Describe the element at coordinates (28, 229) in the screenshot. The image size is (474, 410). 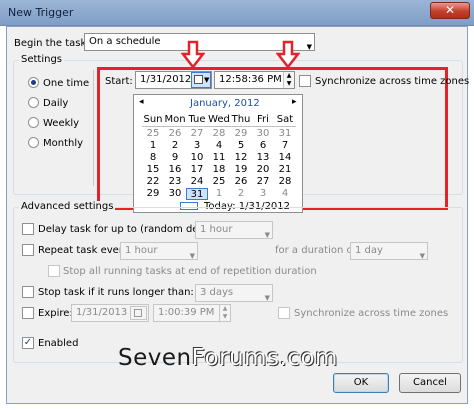
I see `delay-task-checkbox` at that location.